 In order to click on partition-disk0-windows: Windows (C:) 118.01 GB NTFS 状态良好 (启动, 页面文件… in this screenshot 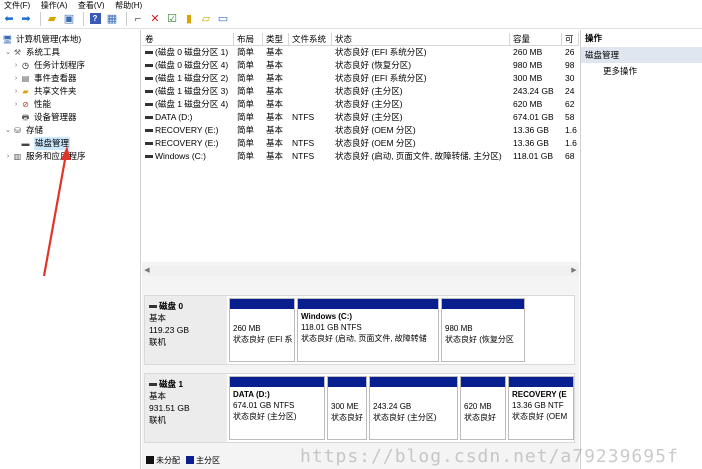, I will do `click(368, 330)`.